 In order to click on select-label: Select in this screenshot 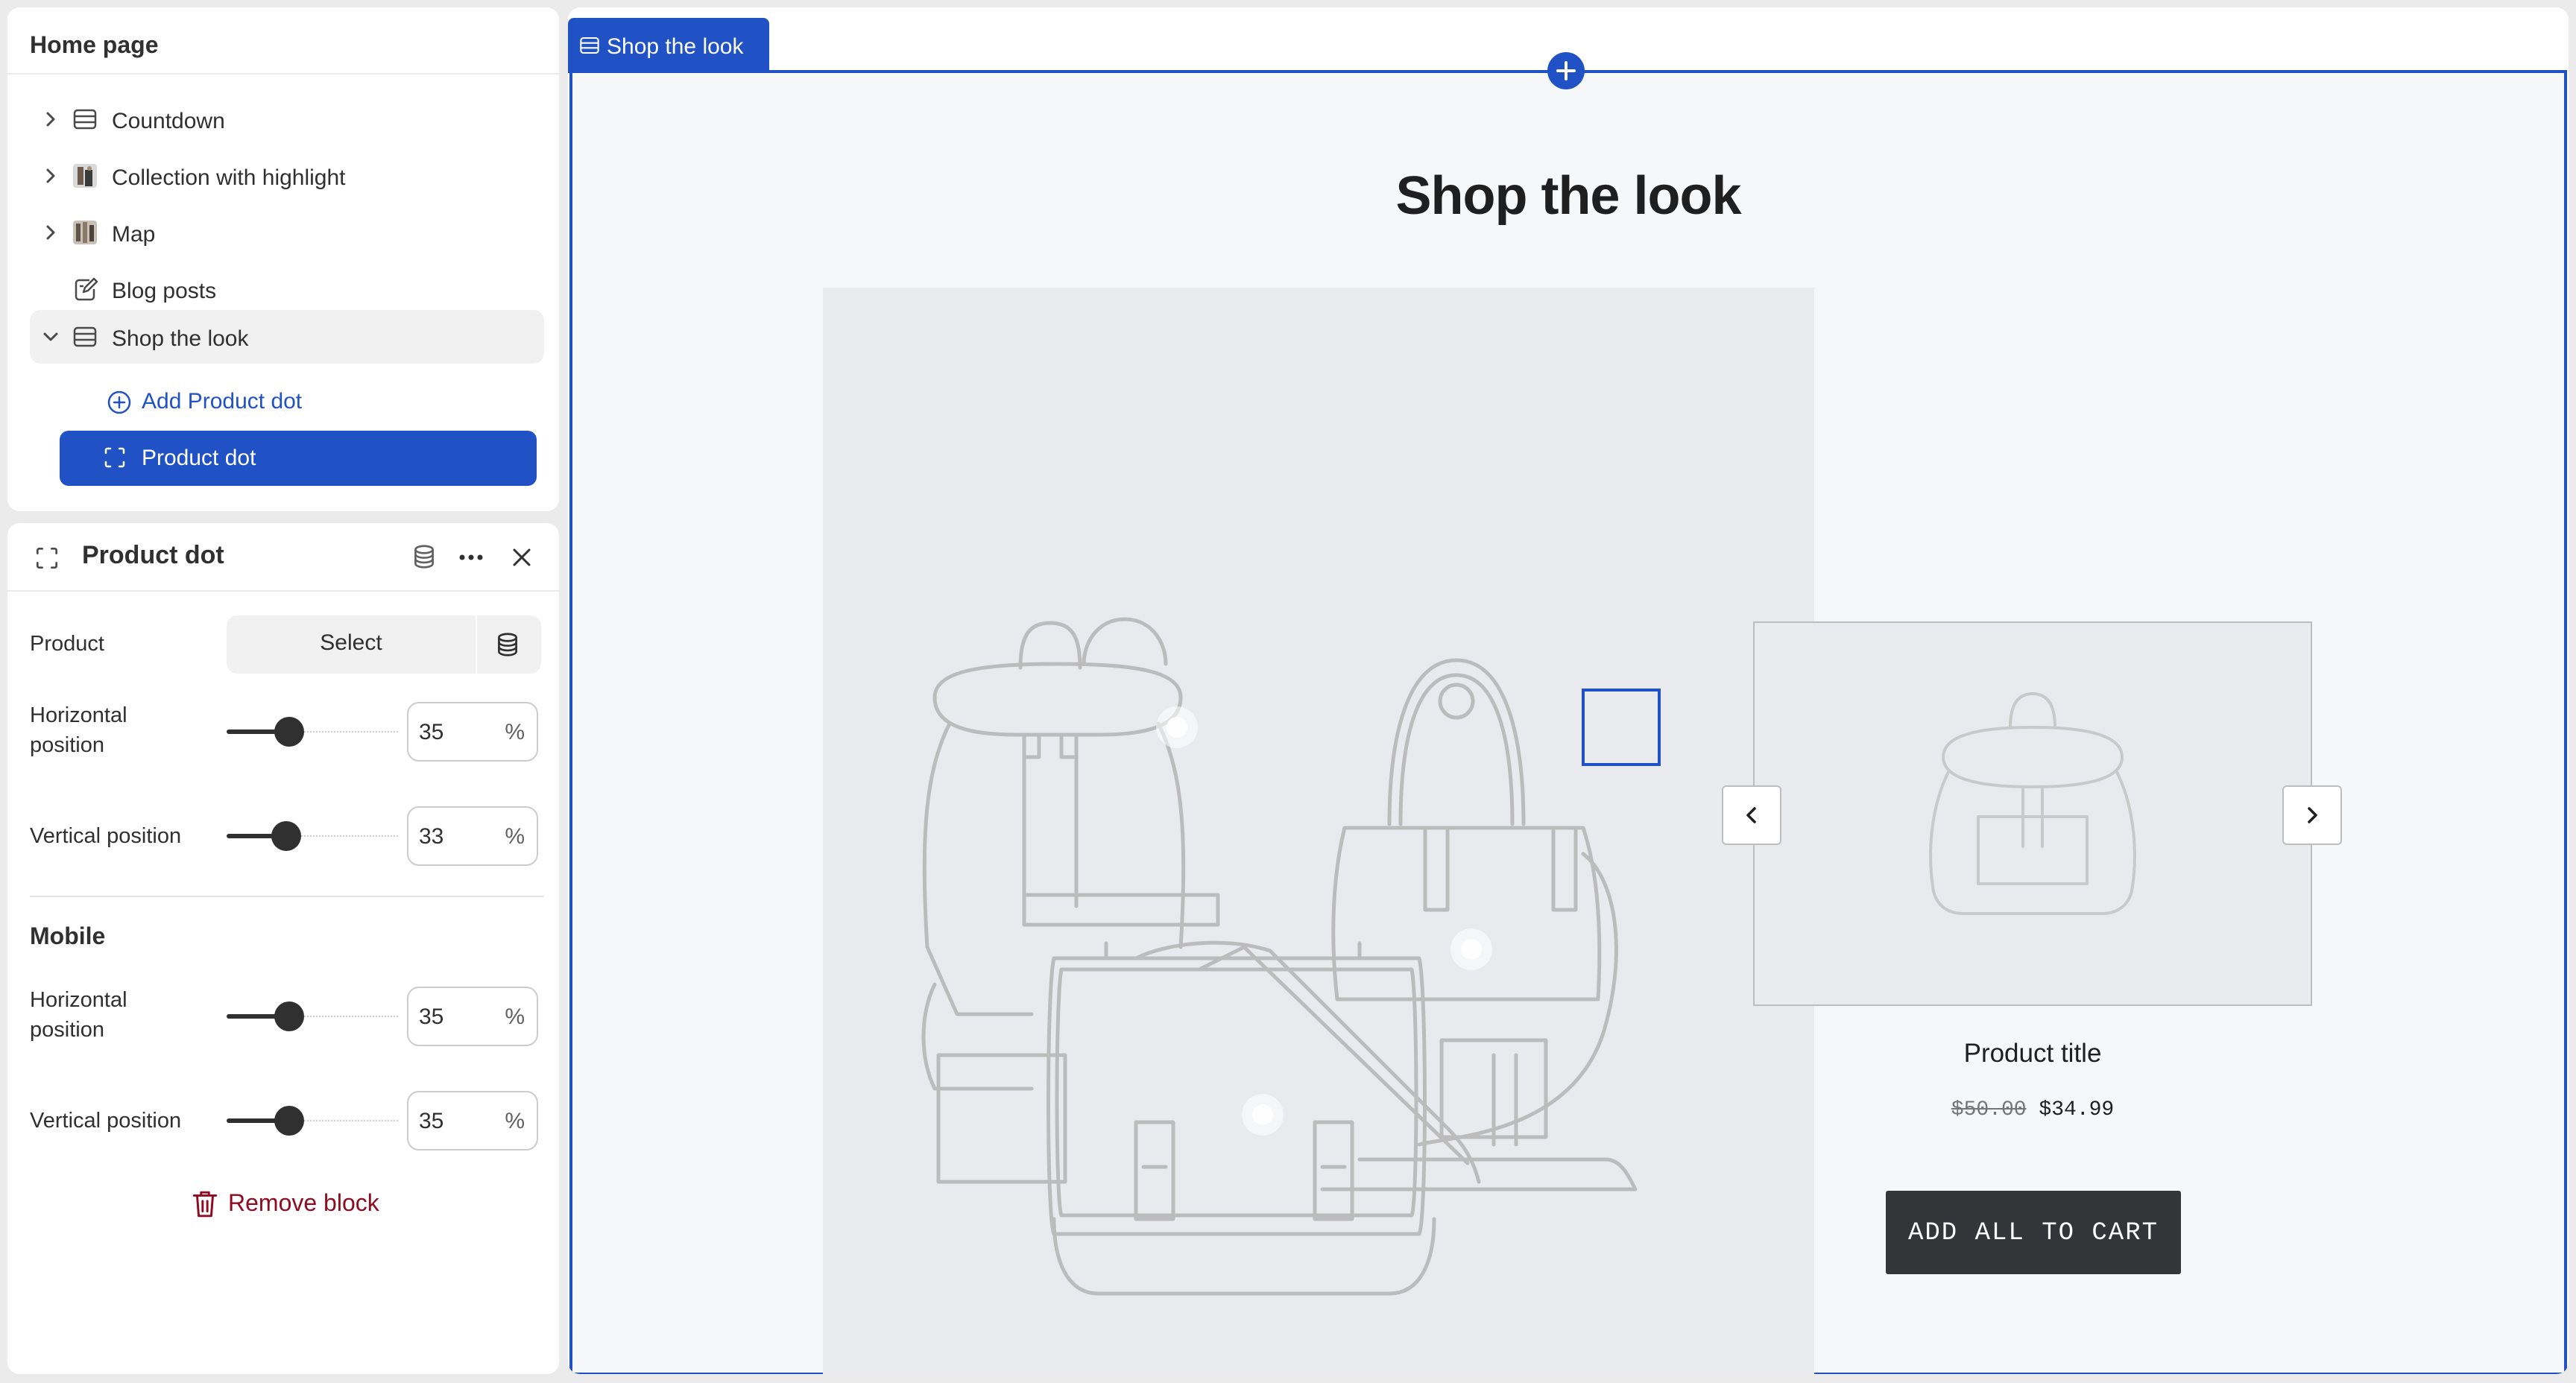, I will do `click(351, 642)`.